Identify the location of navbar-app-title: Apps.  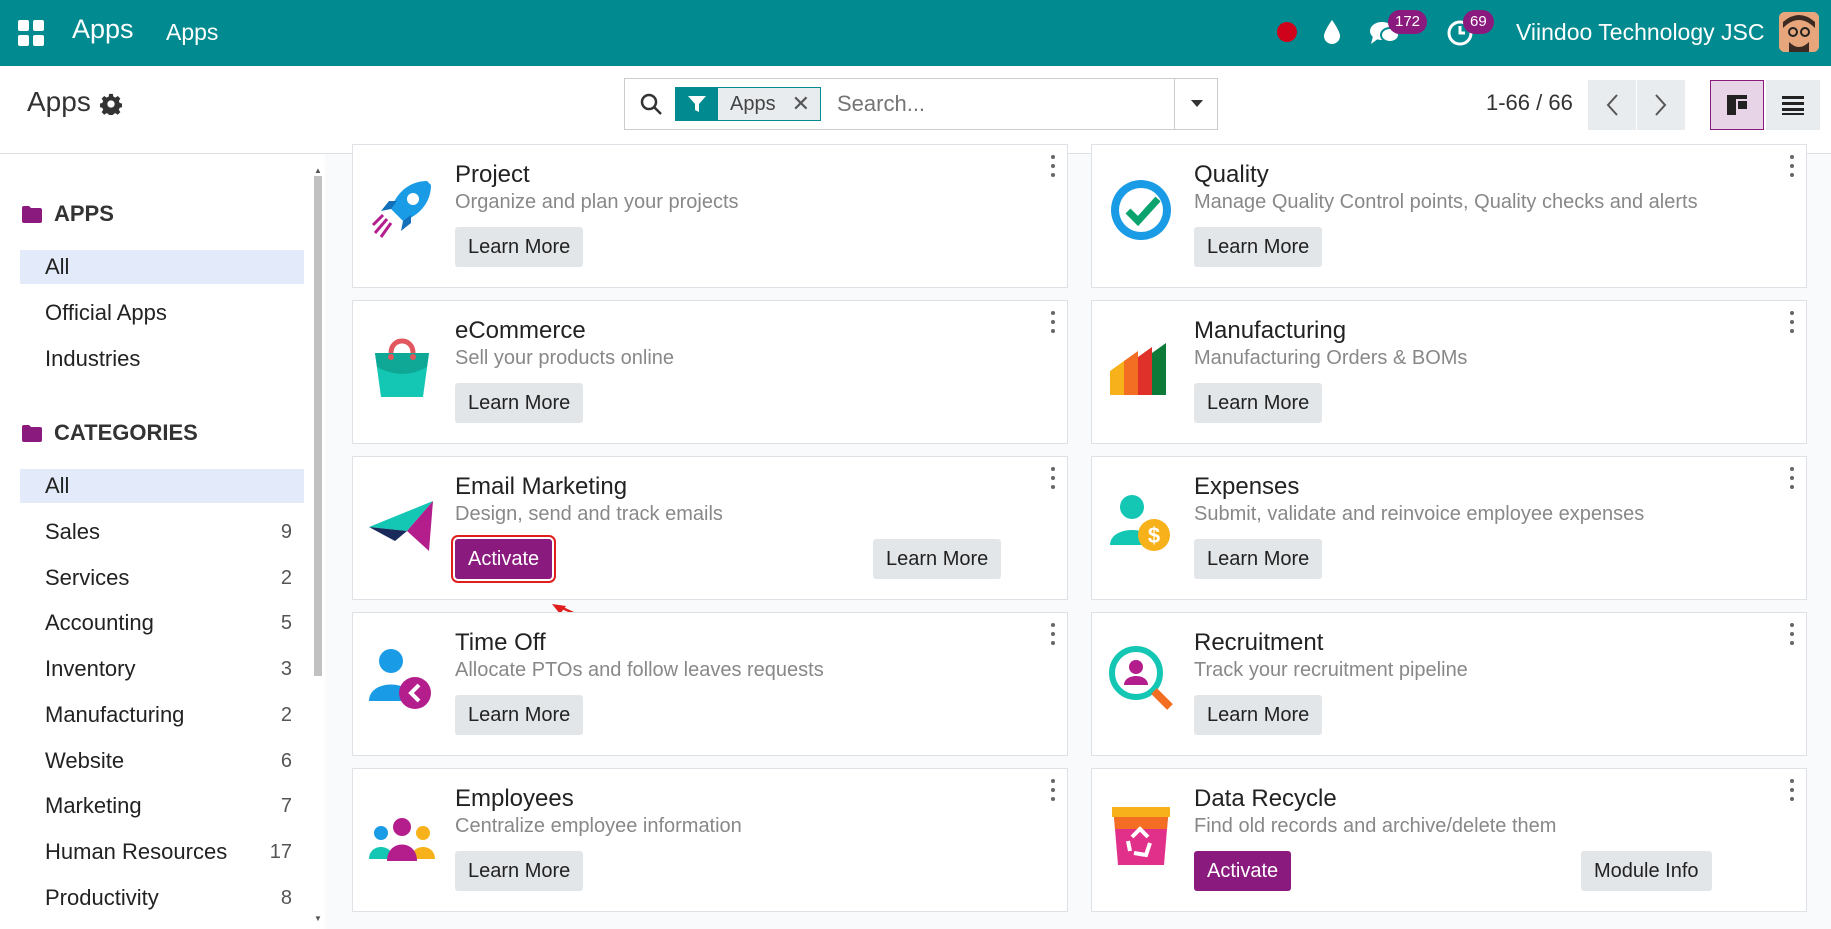
(103, 29).